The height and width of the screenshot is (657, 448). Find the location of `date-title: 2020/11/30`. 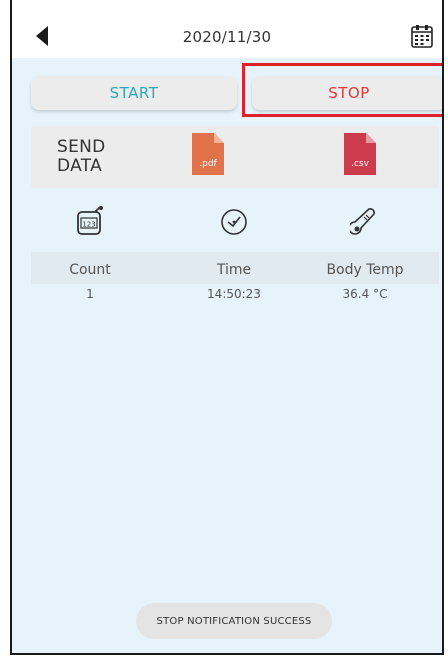

date-title: 2020/11/30 is located at coordinates (227, 37).